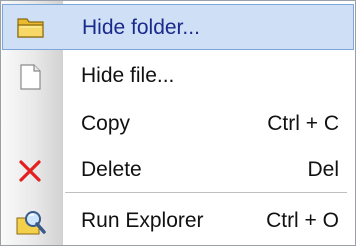 The width and height of the screenshot is (356, 246). What do you see at coordinates (32, 124) in the screenshot?
I see `copy-icon-placeholder` at bounding box center [32, 124].